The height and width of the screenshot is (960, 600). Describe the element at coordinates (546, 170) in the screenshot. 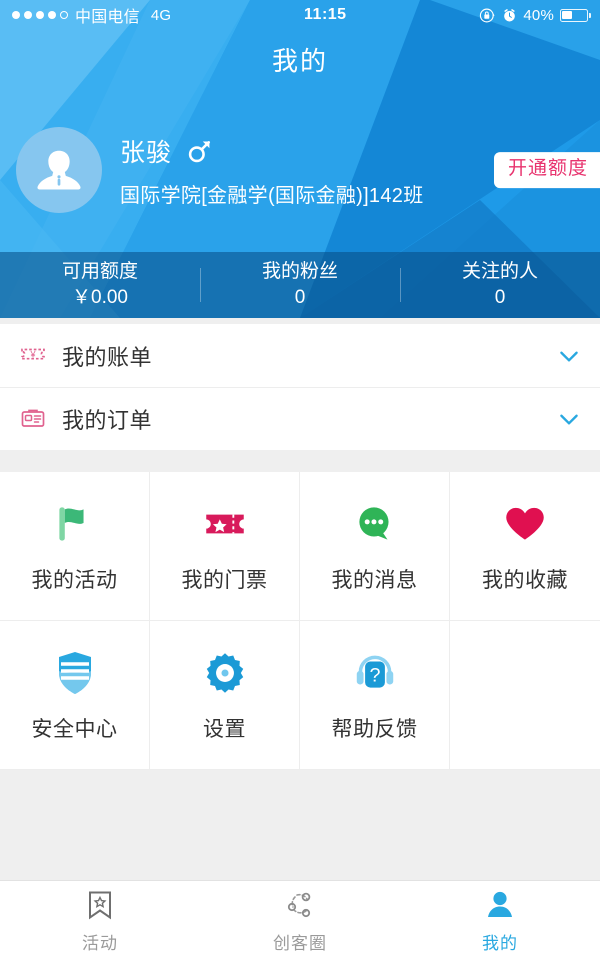

I see `open-credit-button: 开通额度` at that location.